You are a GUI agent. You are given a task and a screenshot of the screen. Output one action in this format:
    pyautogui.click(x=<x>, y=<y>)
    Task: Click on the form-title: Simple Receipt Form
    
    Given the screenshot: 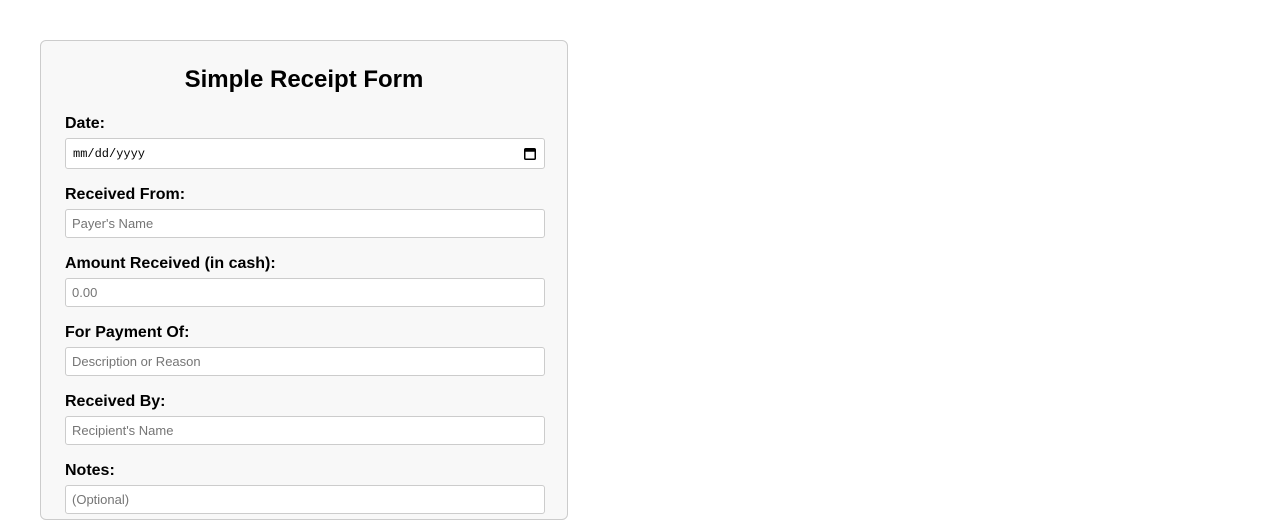 What is the action you would take?
    pyautogui.click(x=304, y=79)
    